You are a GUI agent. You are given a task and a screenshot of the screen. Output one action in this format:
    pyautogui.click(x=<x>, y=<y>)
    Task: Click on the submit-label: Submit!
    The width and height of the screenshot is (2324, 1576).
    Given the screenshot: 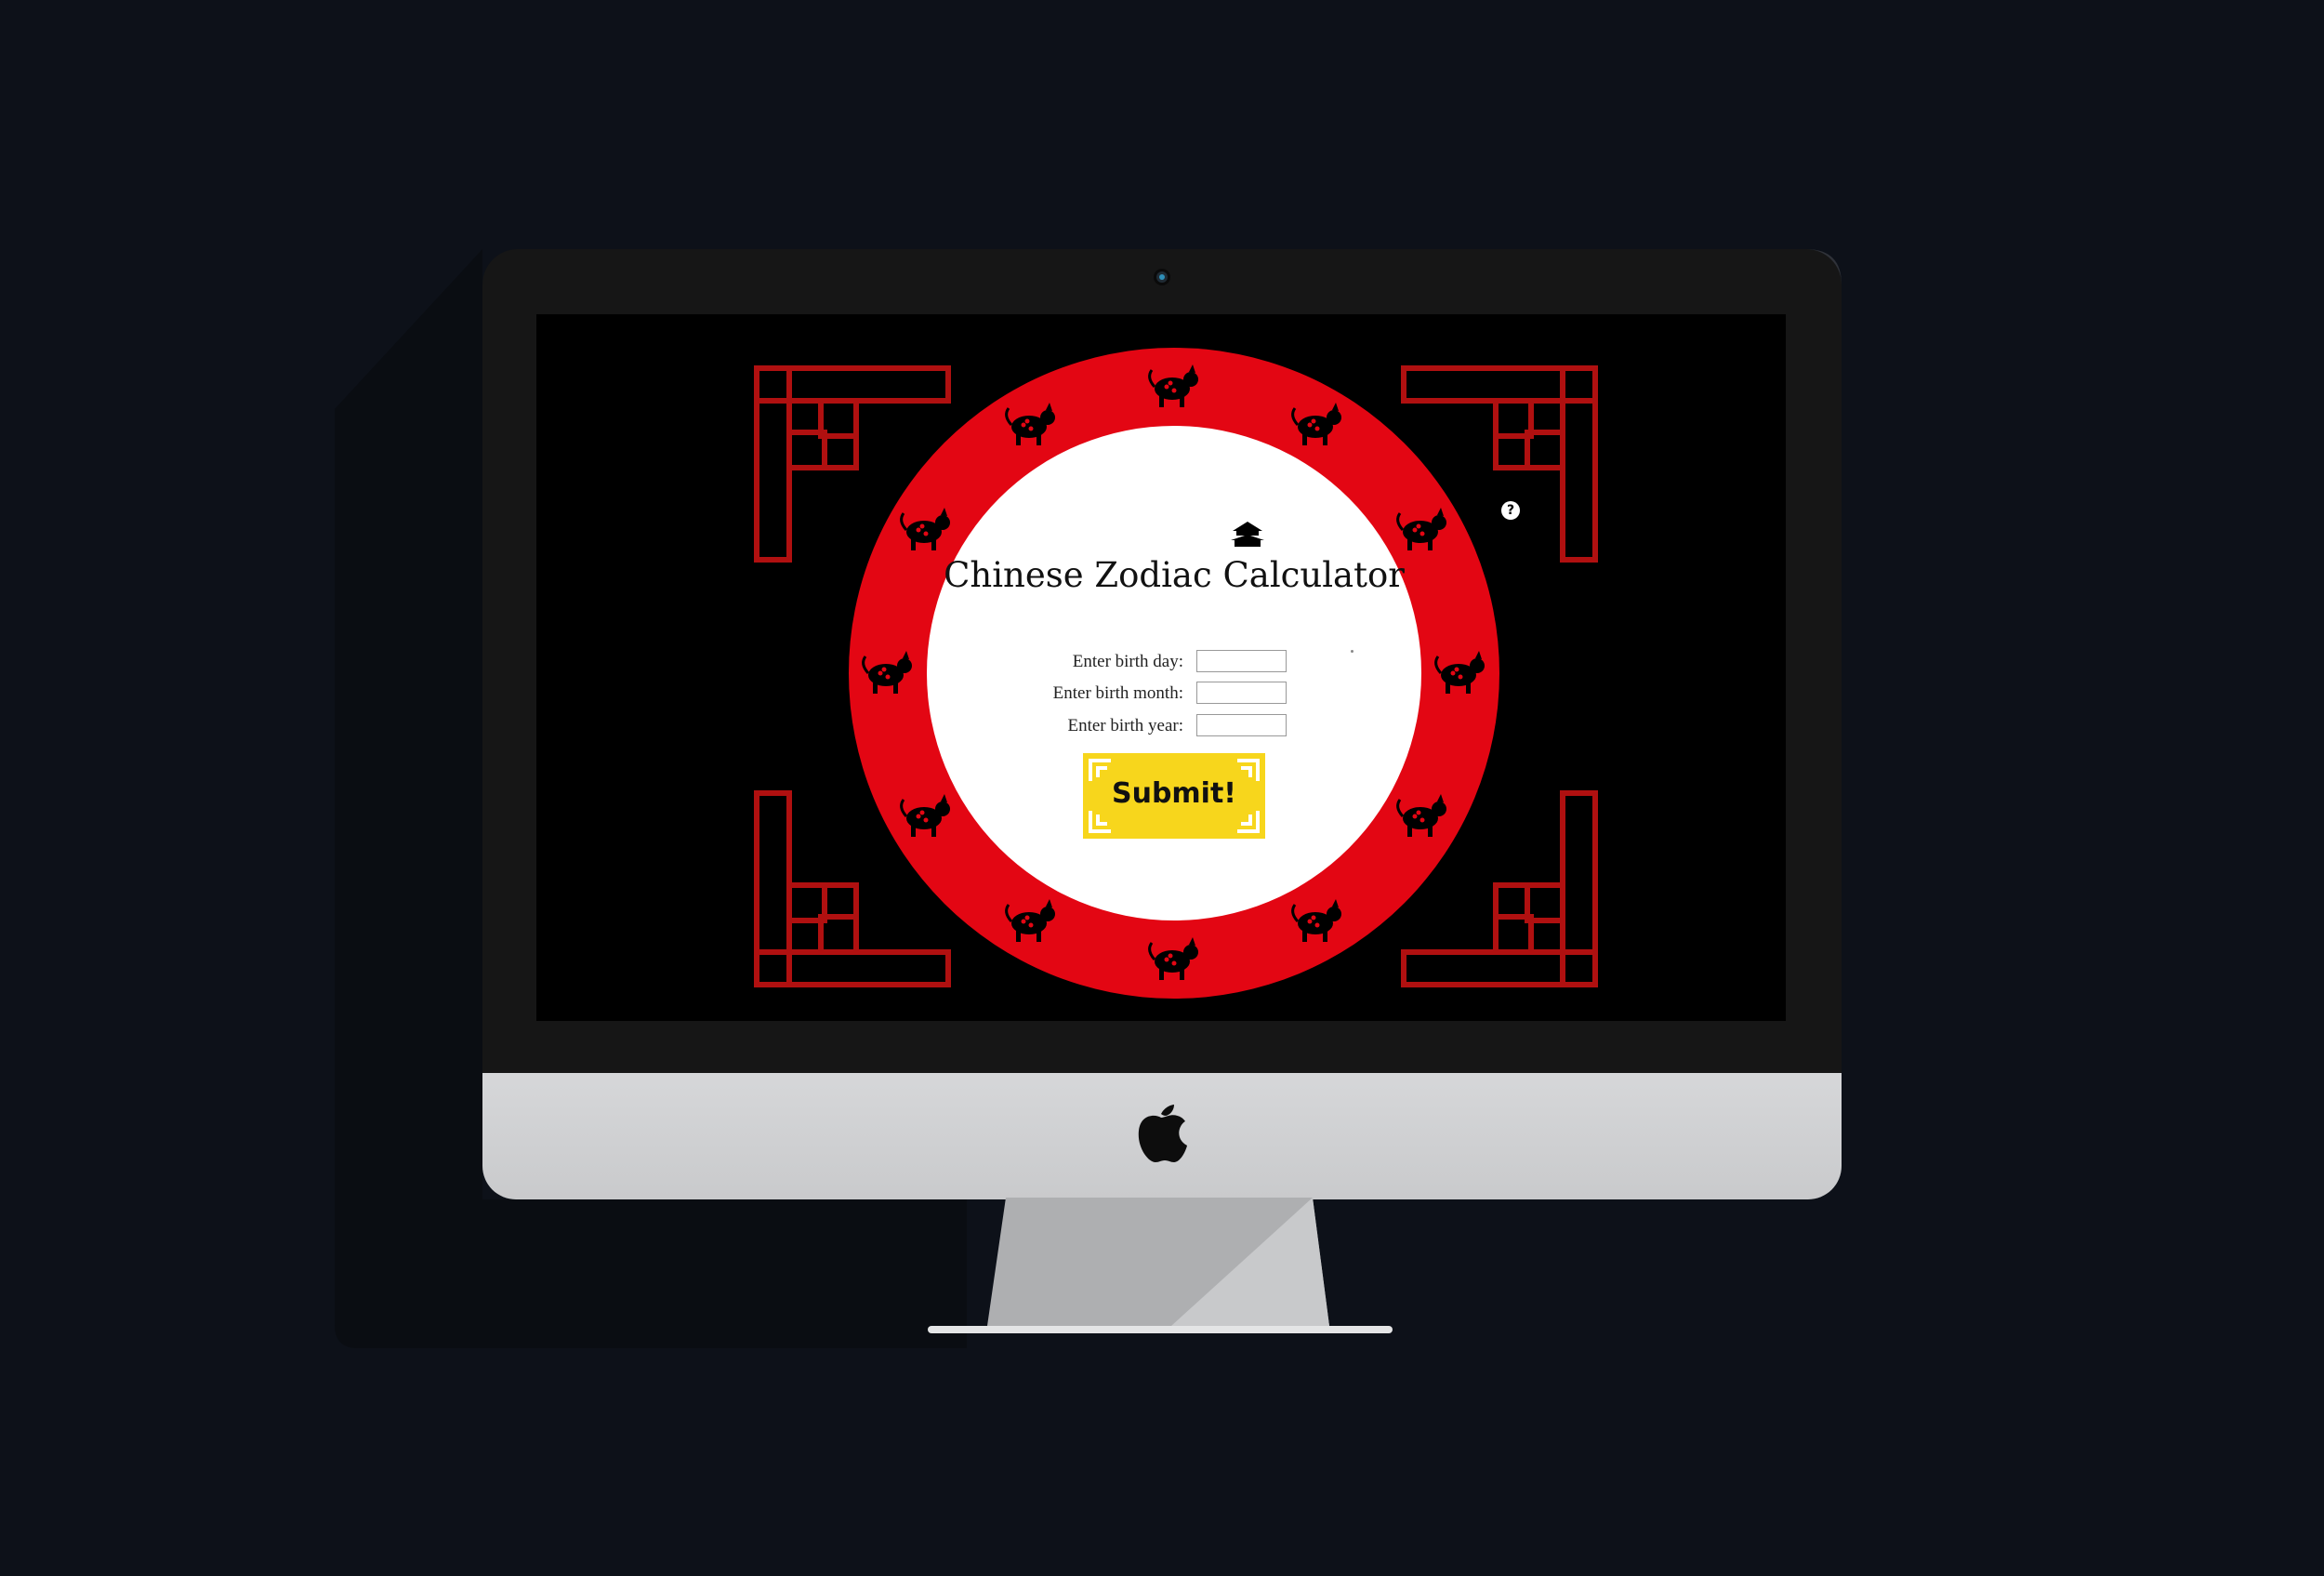 What is the action you would take?
    pyautogui.click(x=1173, y=793)
    